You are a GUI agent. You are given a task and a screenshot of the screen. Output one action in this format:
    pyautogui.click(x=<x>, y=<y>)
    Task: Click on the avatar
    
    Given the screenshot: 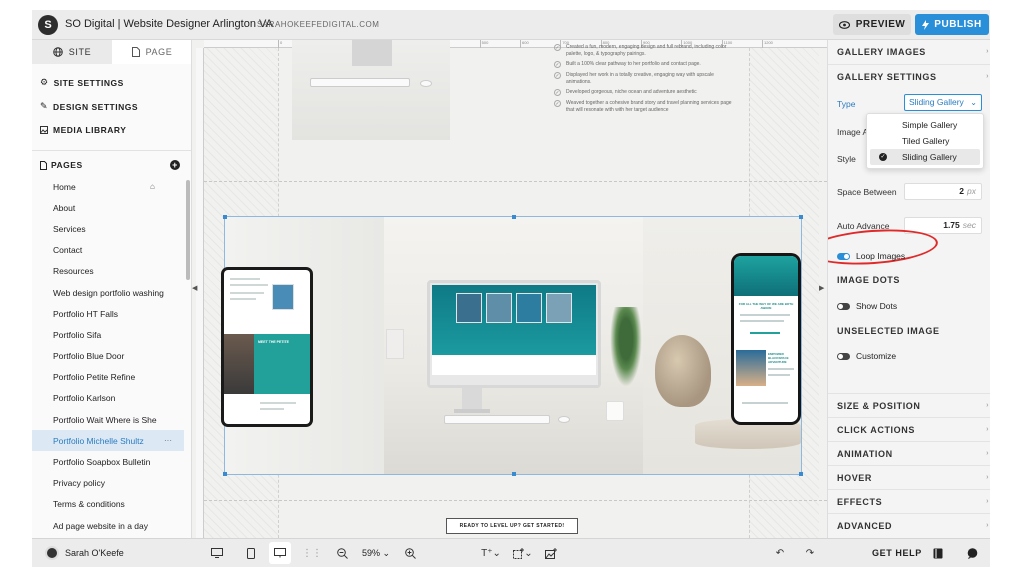 What is the action you would take?
    pyautogui.click(x=52, y=553)
    